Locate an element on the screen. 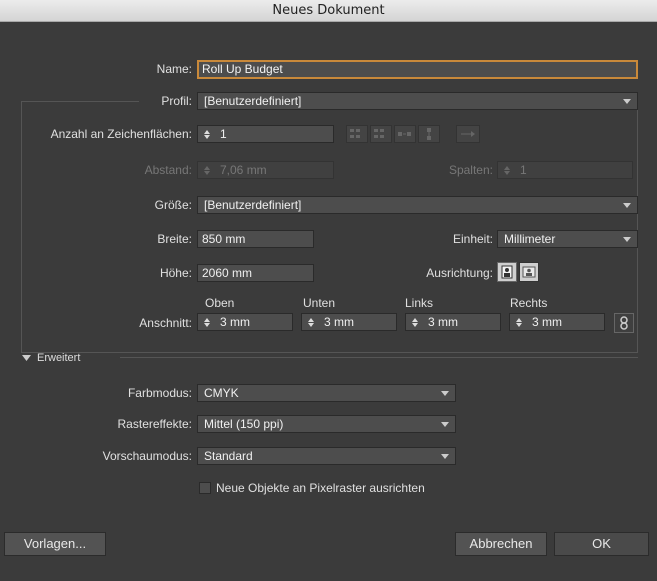 The width and height of the screenshot is (657, 581). artboards-stepper: 1 is located at coordinates (265, 134).